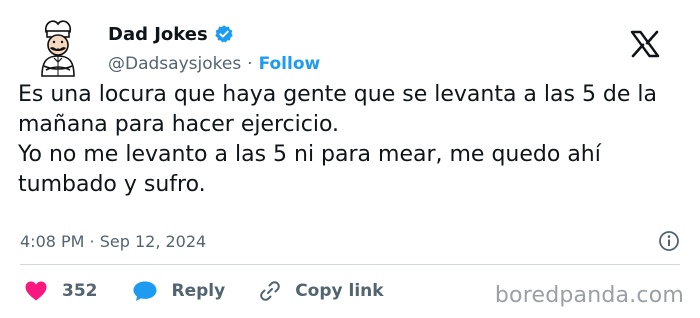 The image size is (700, 318). I want to click on copy-link-button: Copy link, so click(321, 291).